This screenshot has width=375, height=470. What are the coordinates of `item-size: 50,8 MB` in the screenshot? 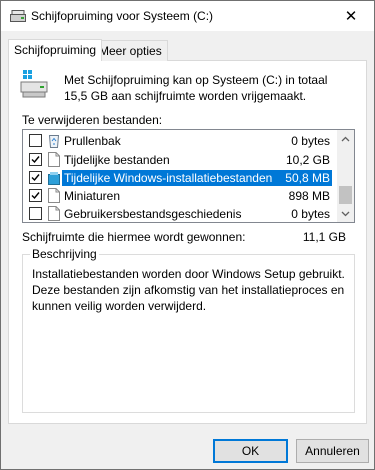 It's located at (304, 178).